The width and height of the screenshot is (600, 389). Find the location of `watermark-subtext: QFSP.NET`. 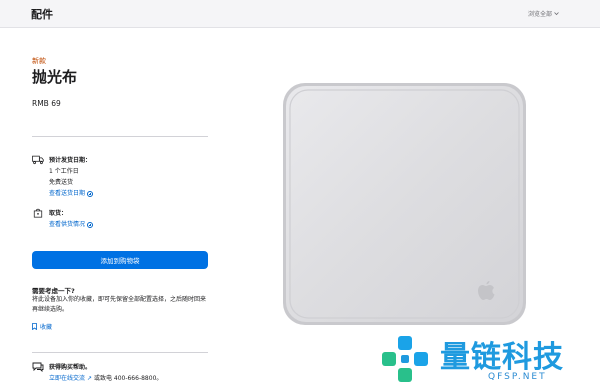

watermark-subtext: QFSP.NET is located at coordinates (517, 377).